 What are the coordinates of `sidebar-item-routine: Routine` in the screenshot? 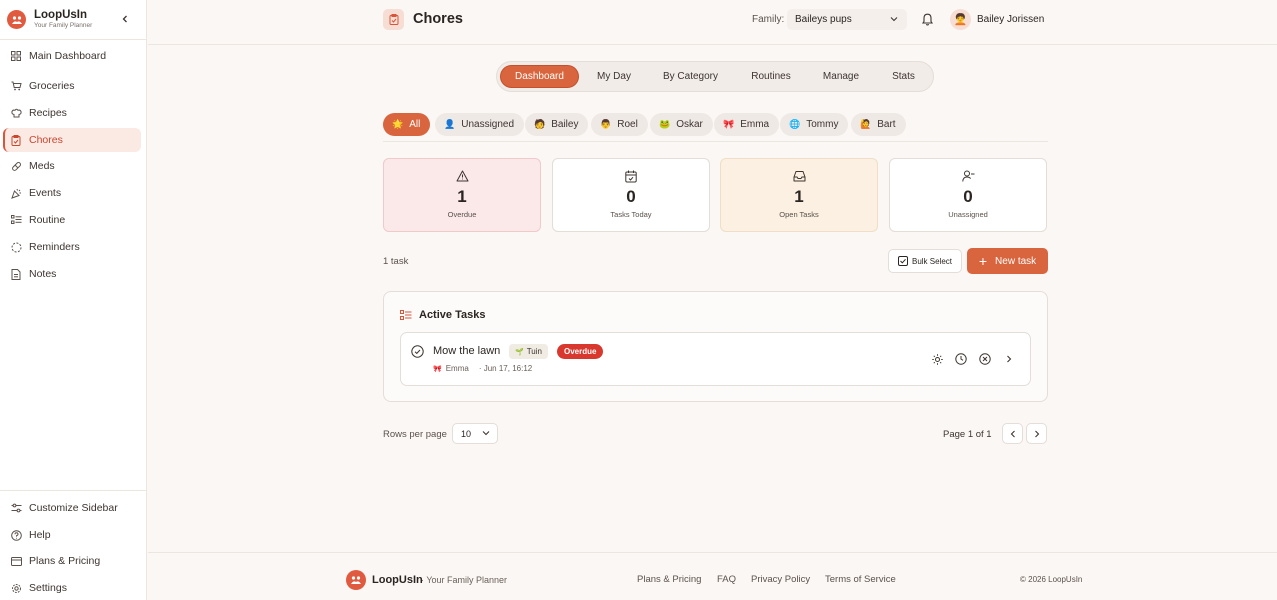 It's located at (72, 220).